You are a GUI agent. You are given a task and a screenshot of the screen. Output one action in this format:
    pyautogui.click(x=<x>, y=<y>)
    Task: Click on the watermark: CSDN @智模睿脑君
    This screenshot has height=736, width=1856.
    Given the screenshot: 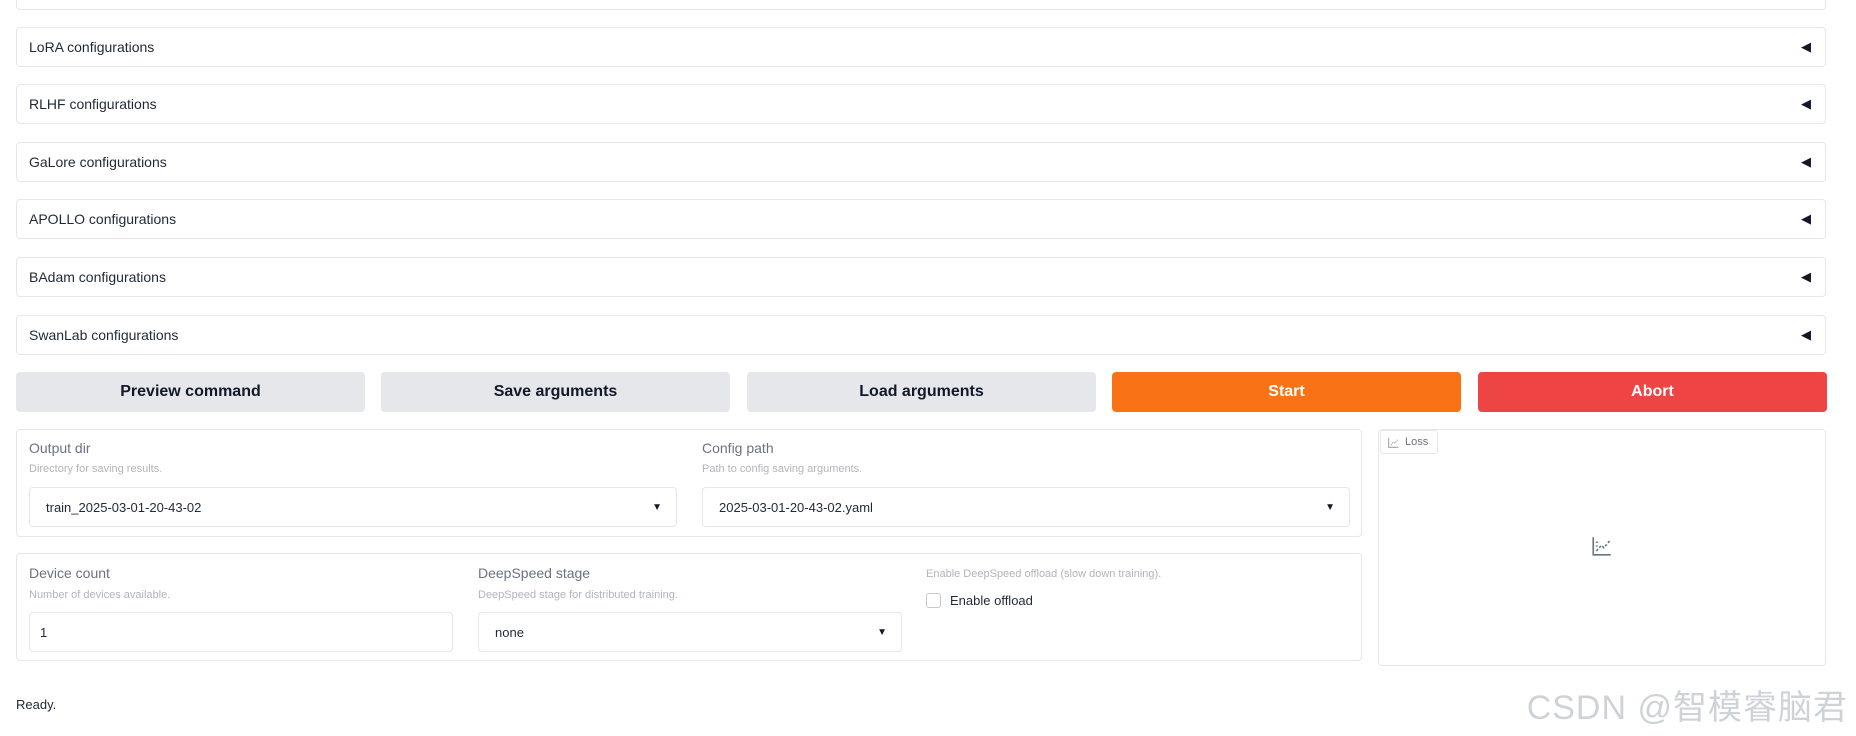 What is the action you would take?
    pyautogui.click(x=1687, y=708)
    